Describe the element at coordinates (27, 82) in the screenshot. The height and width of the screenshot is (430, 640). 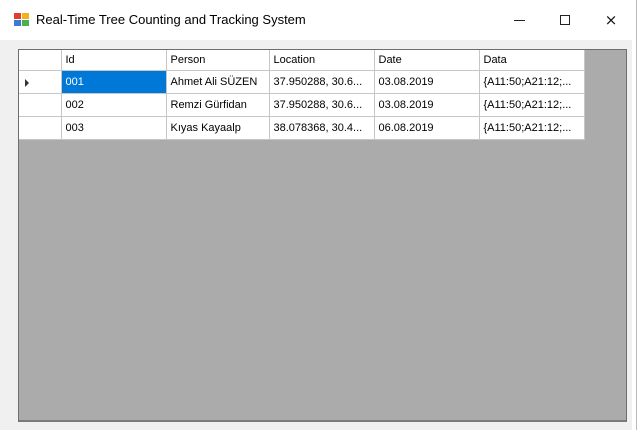
I see `row-arrow-icon` at that location.